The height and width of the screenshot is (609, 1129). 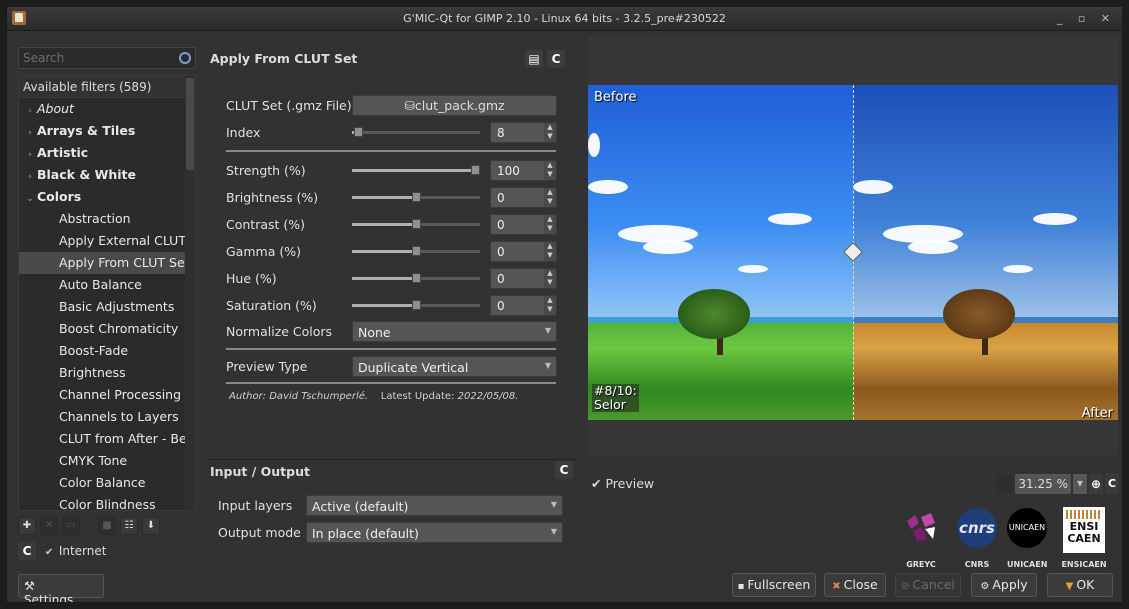 What do you see at coordinates (454, 331) in the screenshot?
I see `normalize-select: None ▼` at bounding box center [454, 331].